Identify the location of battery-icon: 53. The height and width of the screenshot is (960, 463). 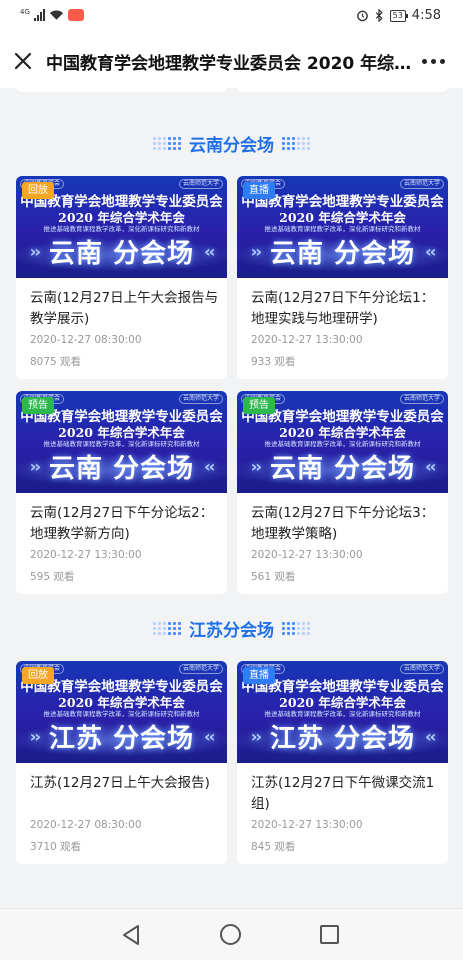
(399, 15).